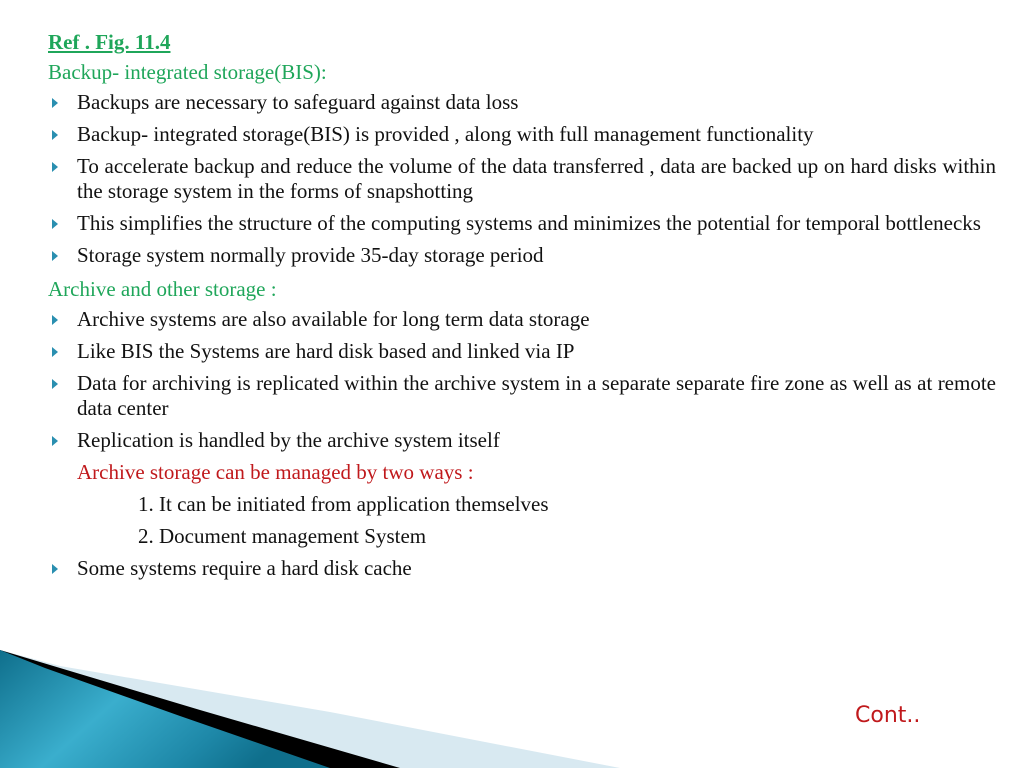 This screenshot has height=768, width=1024. Describe the element at coordinates (109, 42) in the screenshot. I see `figure-reference: Ref . Fig. 11.4` at that location.